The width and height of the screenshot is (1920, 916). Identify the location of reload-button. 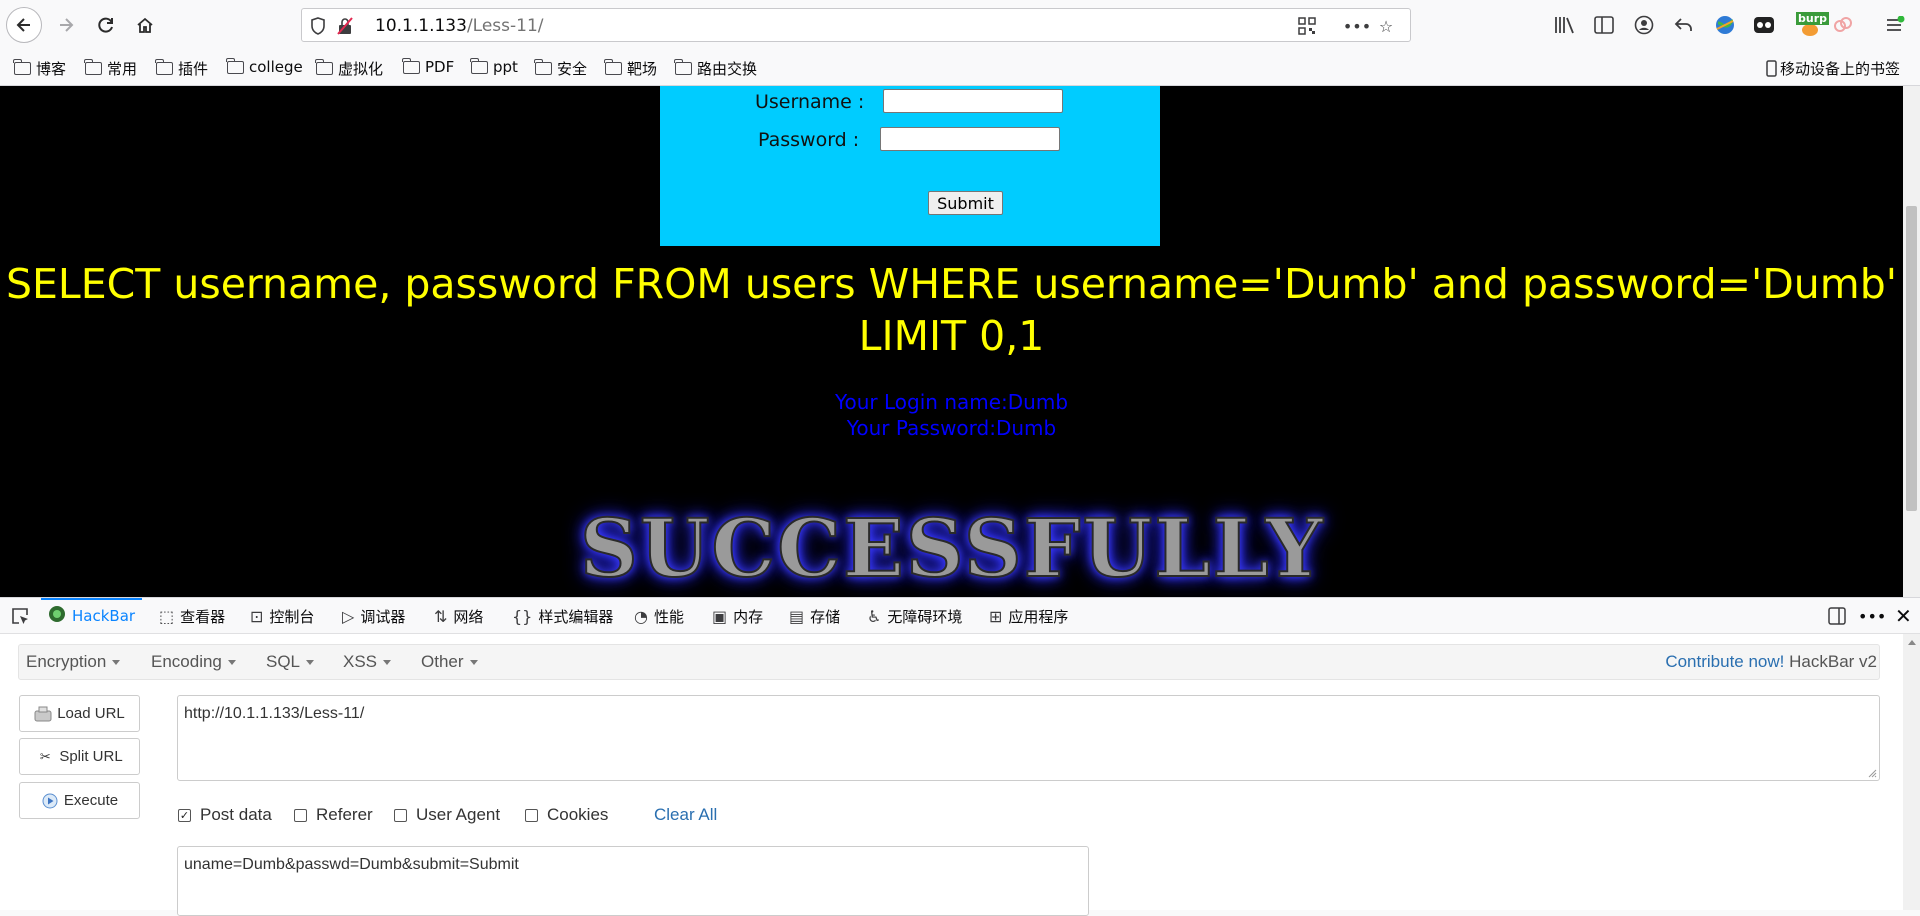
(106, 25).